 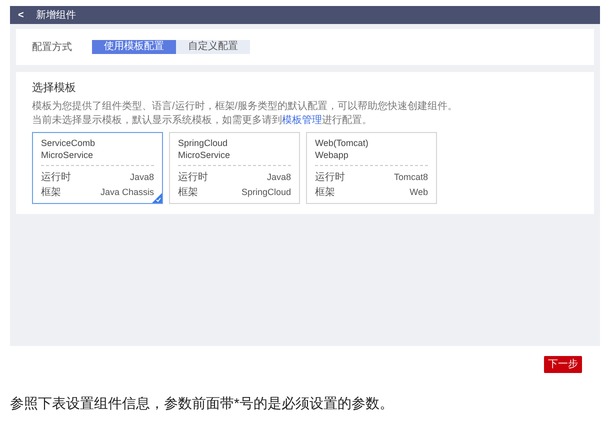 What do you see at coordinates (56, 15) in the screenshot?
I see `page-title: 新增组件` at bounding box center [56, 15].